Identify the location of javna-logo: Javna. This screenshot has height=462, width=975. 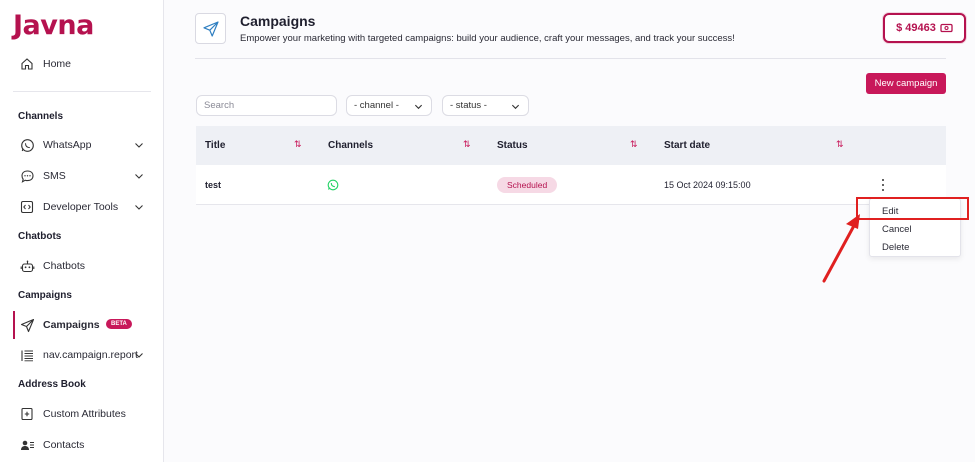
(53, 25).